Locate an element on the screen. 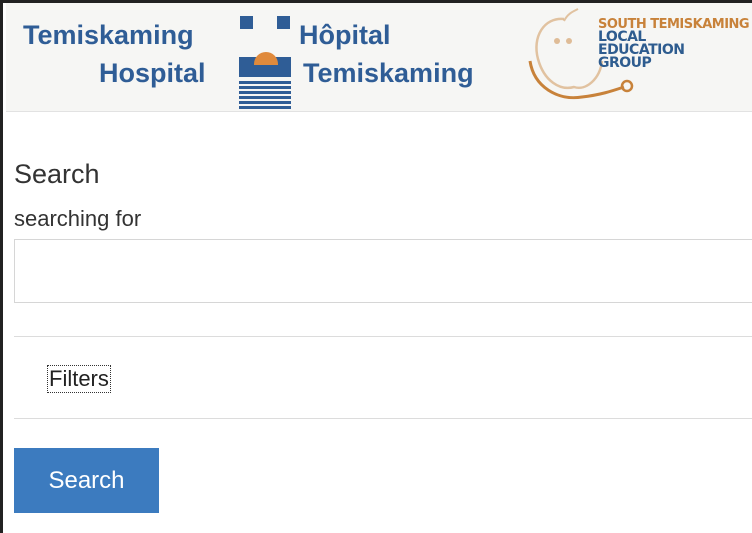 Image resolution: width=752 pixels, height=533 pixels. hospital-logo-icon is located at coordinates (266, 62).